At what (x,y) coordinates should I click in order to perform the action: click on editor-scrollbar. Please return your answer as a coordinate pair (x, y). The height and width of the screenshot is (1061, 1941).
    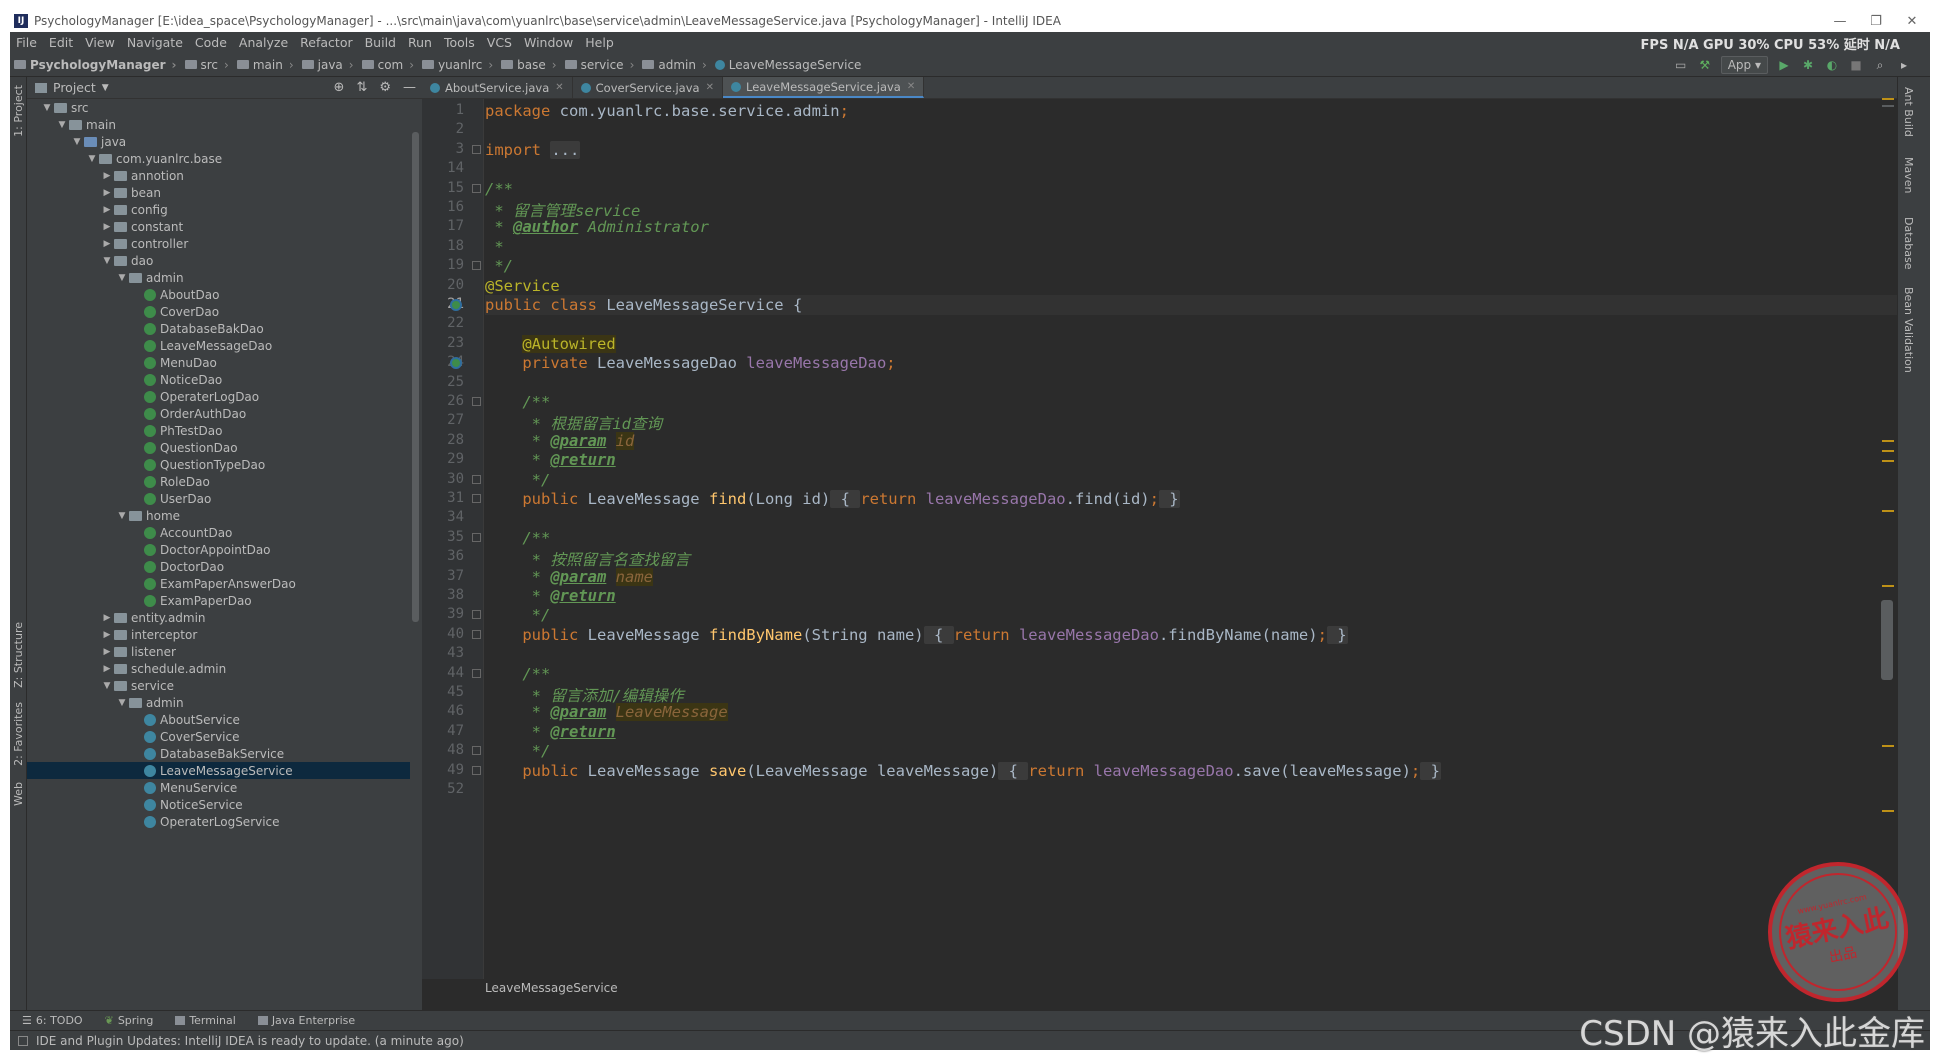
    Looking at the image, I should click on (1887, 640).